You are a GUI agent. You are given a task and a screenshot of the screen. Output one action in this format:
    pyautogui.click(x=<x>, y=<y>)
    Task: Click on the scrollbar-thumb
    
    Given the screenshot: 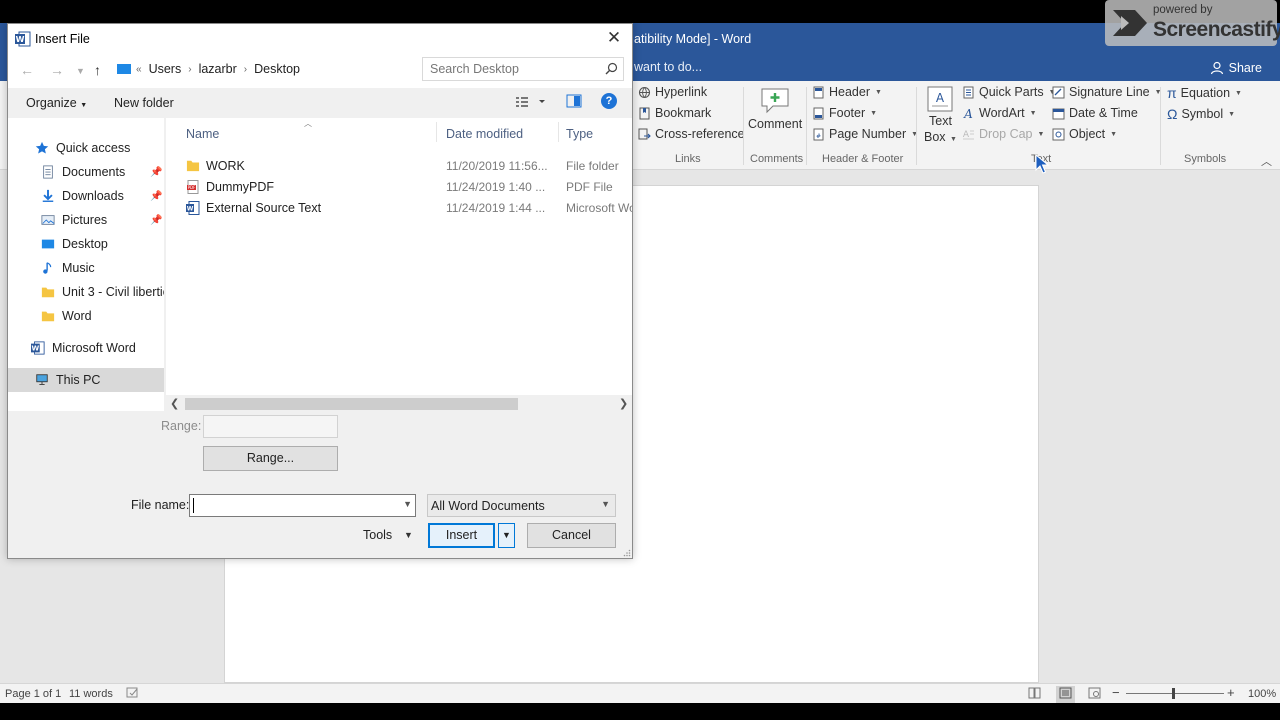 What is the action you would take?
    pyautogui.click(x=351, y=404)
    